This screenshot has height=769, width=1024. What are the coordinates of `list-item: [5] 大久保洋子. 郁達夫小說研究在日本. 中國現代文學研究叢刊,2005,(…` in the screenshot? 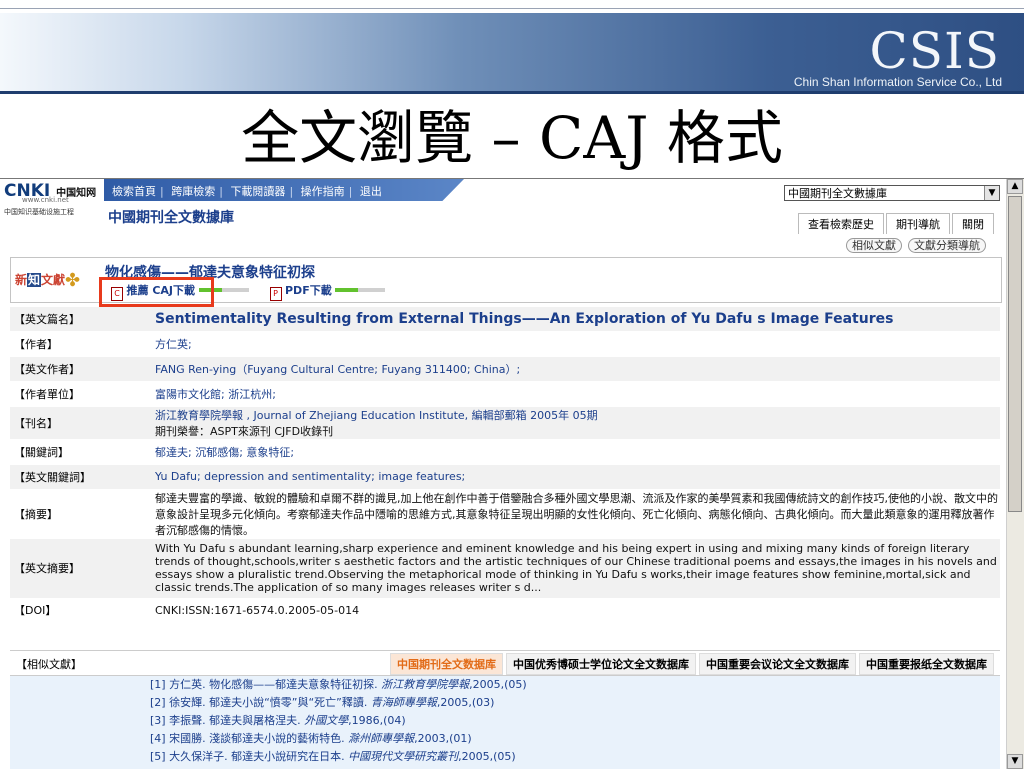 It's located at (587, 757).